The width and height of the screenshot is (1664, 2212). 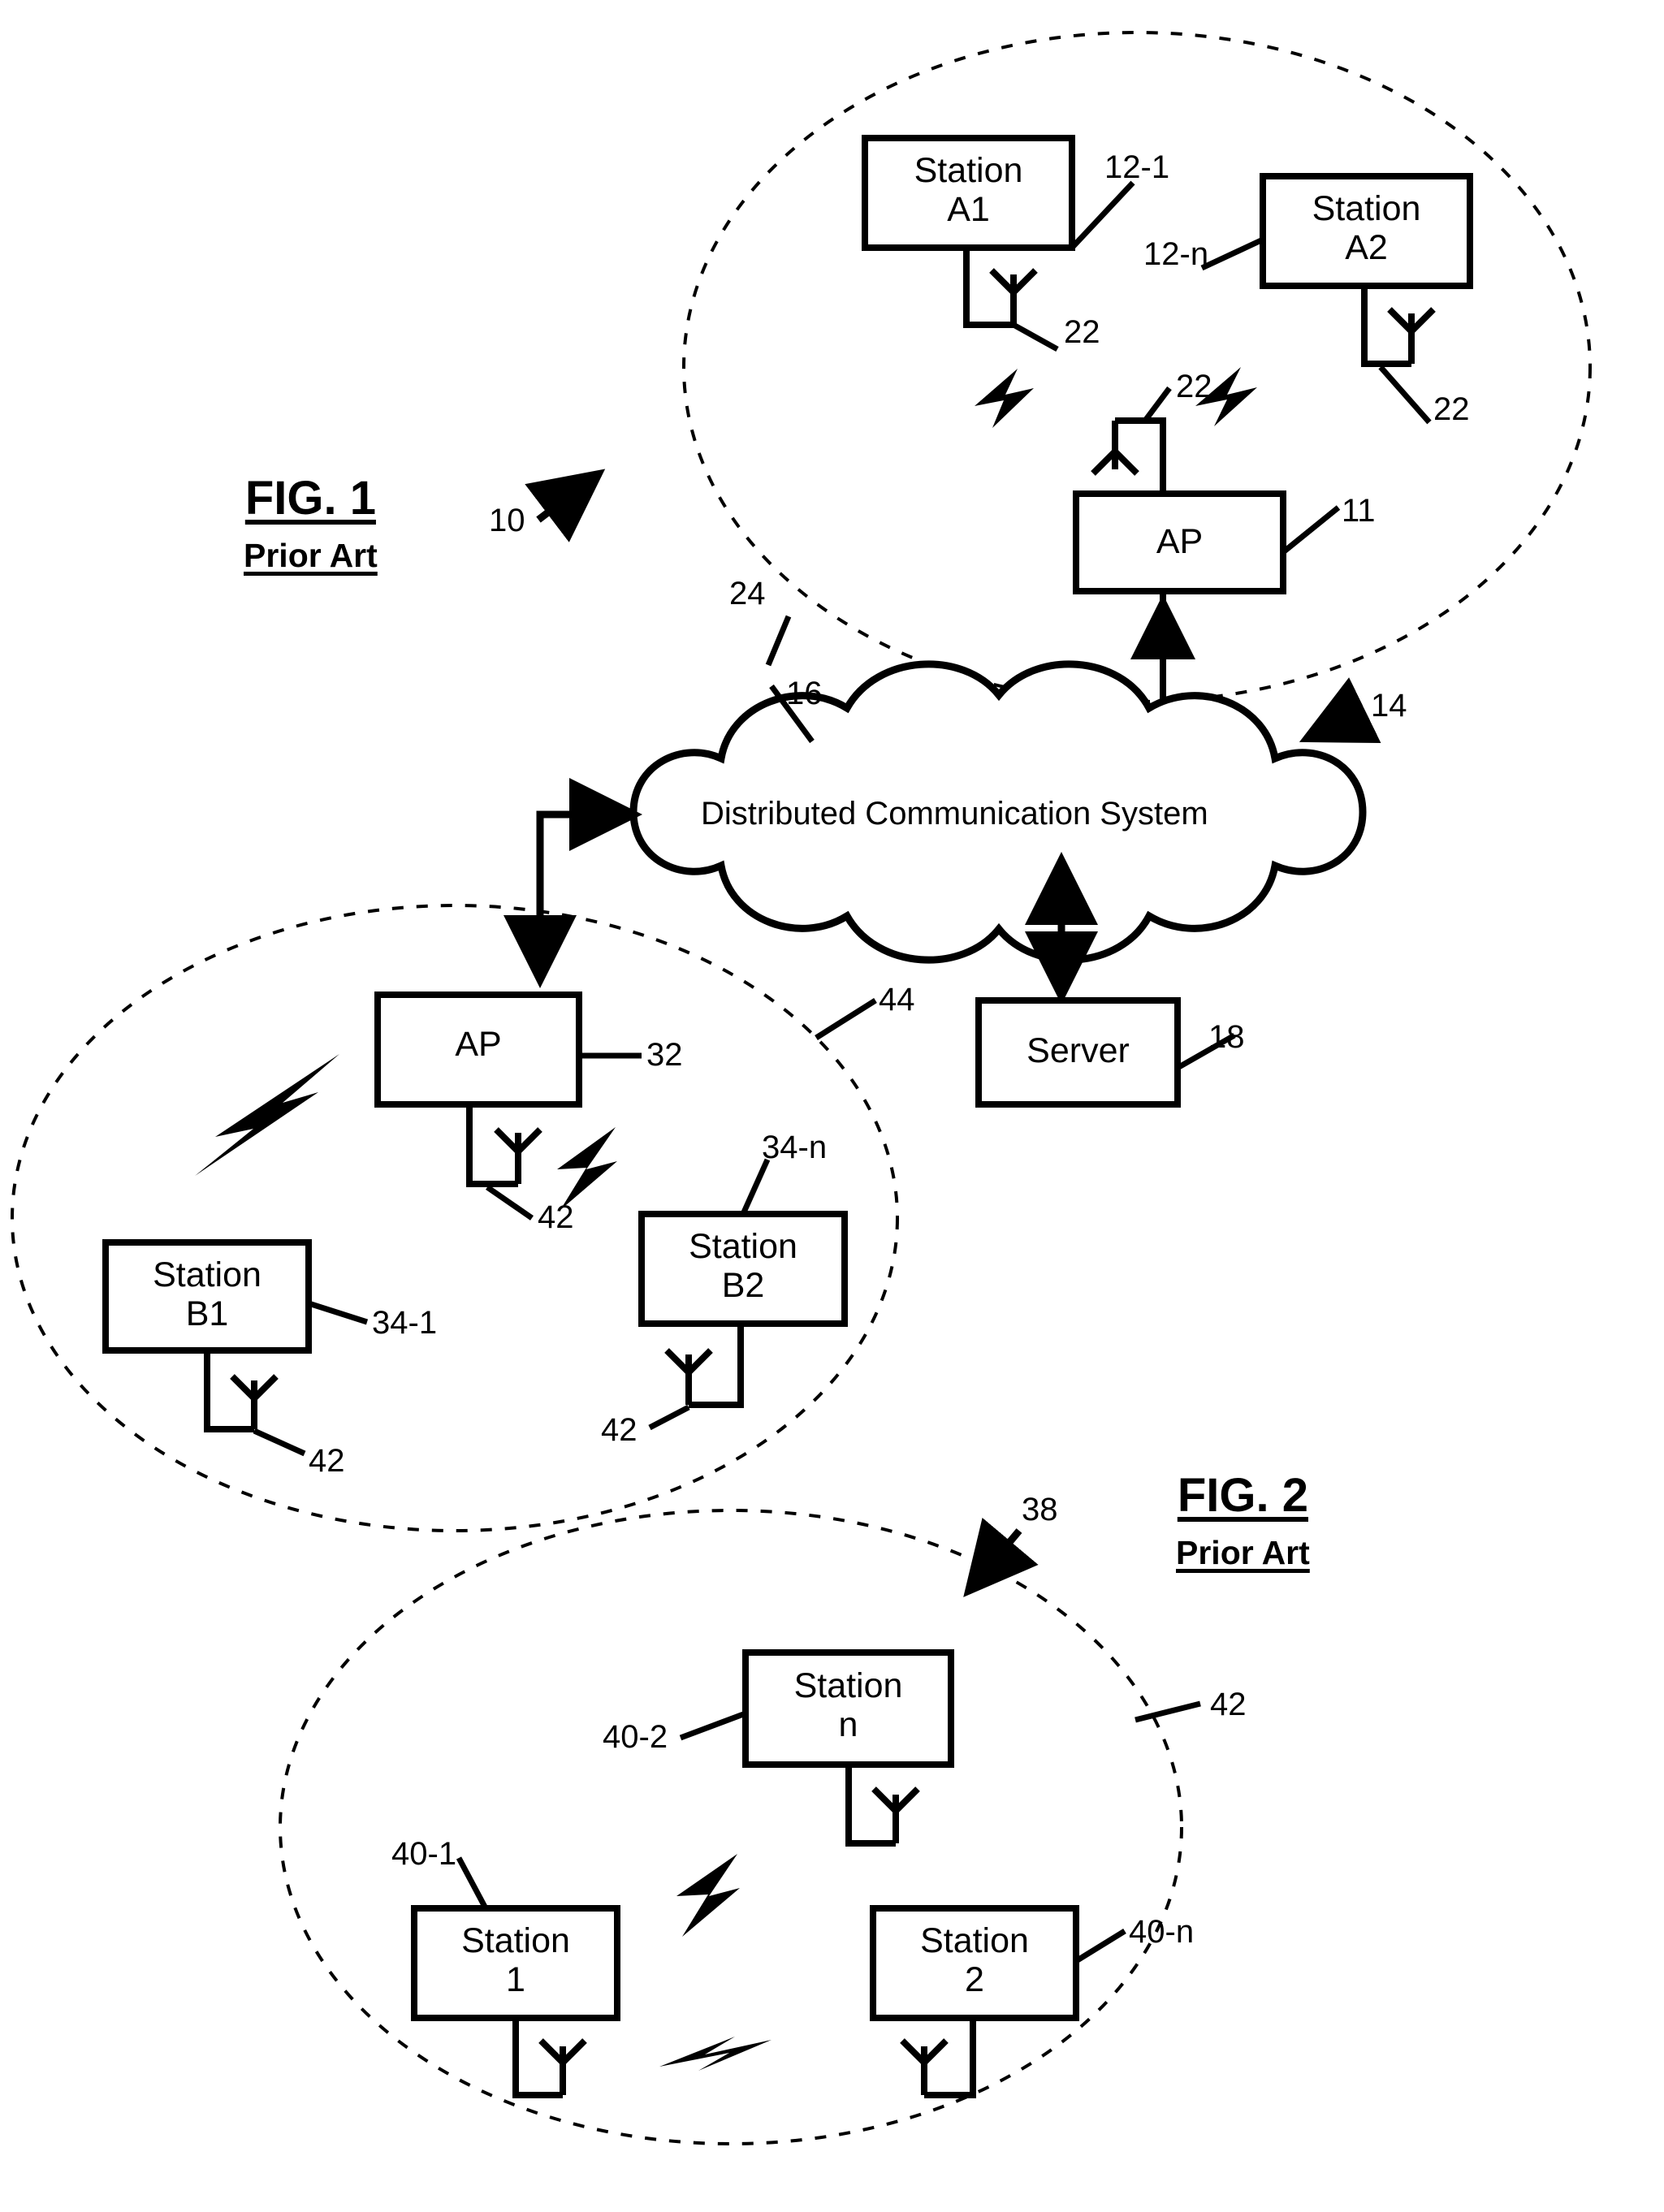 I want to click on station-a2-line1: Station, so click(x=1366, y=208).